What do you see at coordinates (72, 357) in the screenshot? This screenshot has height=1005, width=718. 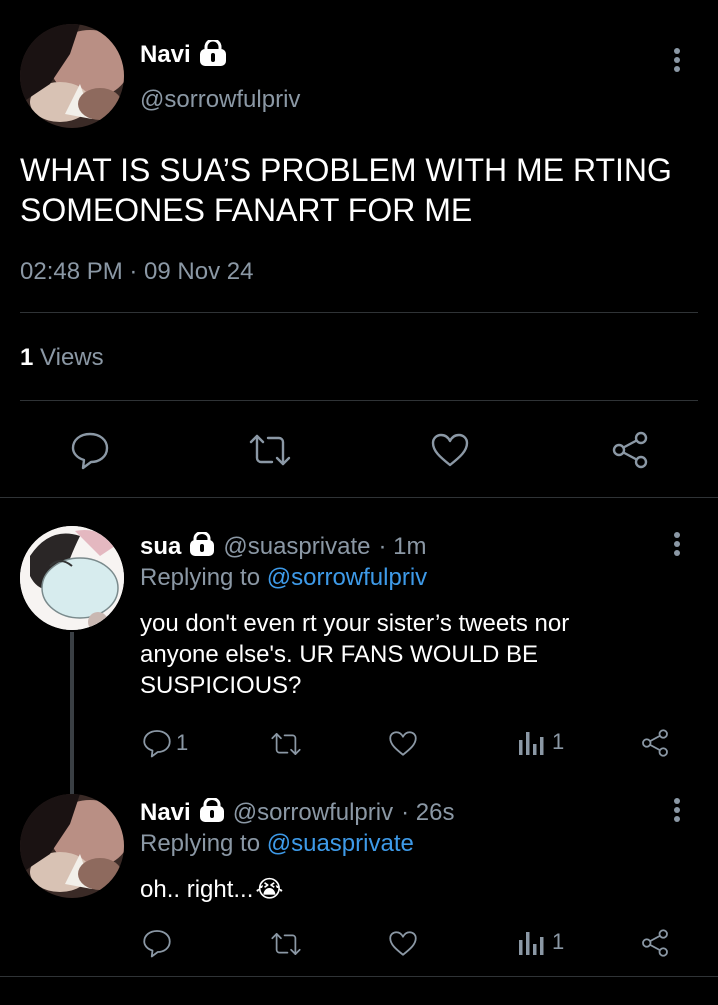 I see `views-label: Views` at bounding box center [72, 357].